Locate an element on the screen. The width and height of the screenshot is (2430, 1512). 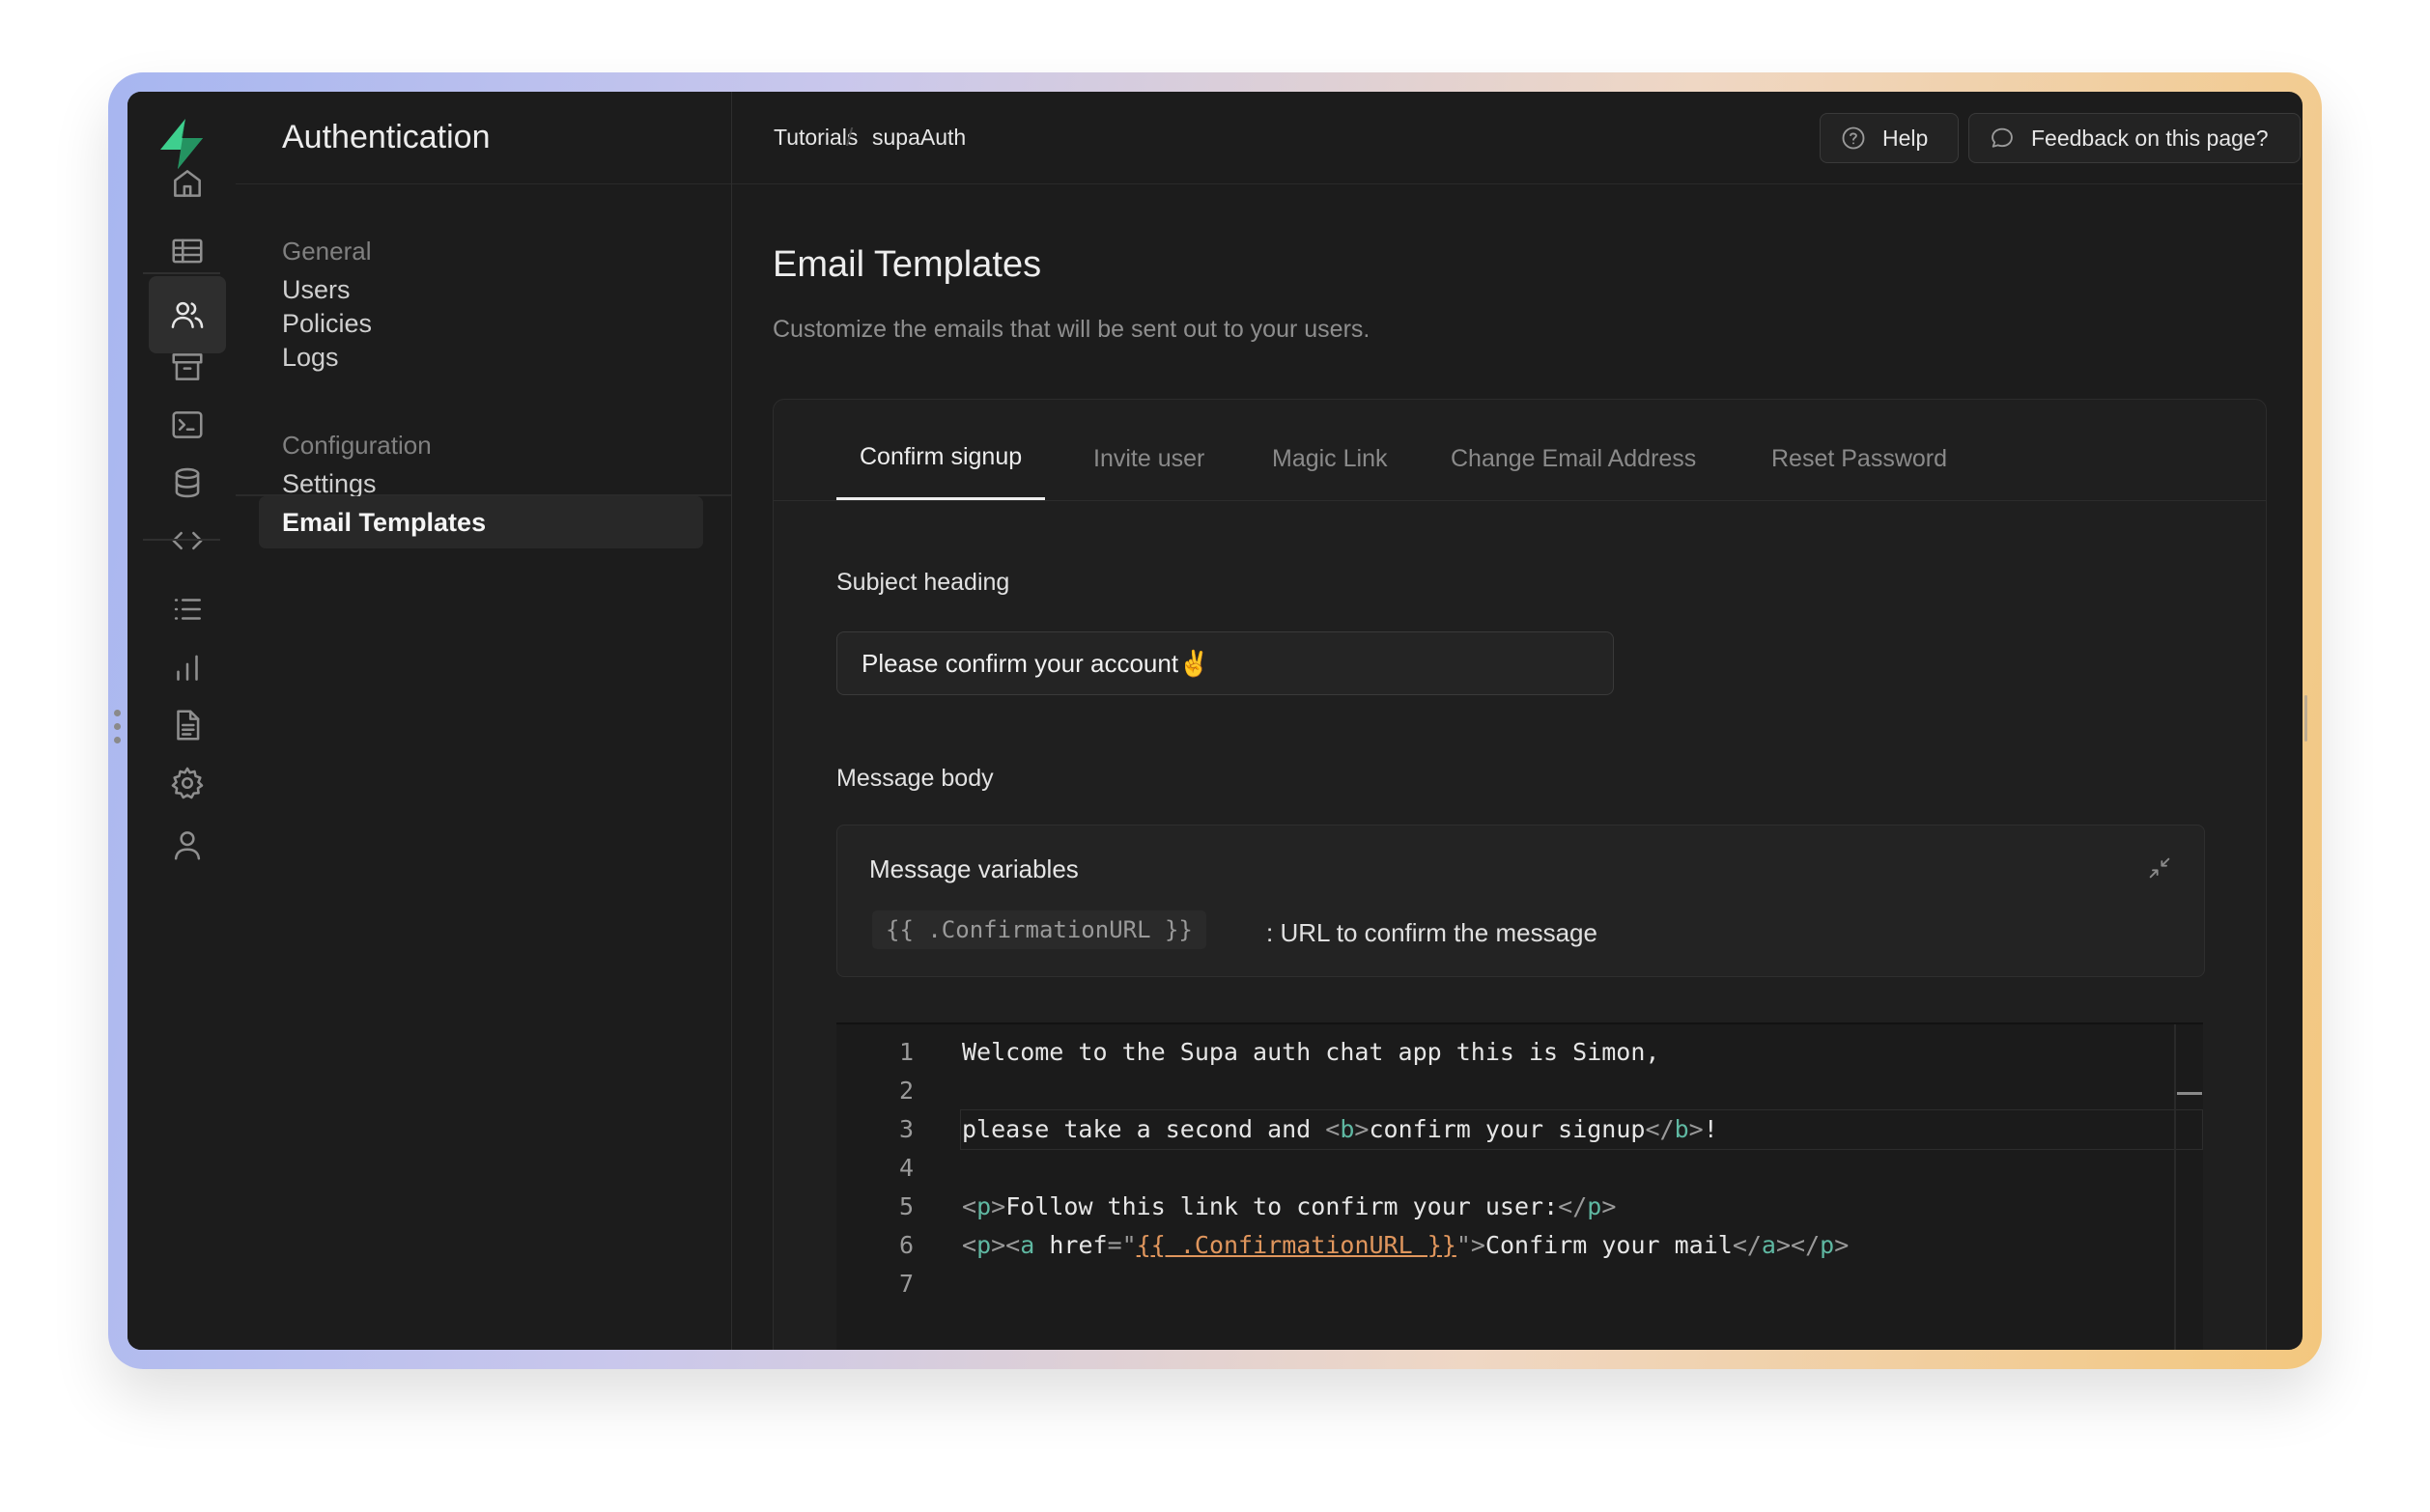
section-general: General is located at coordinates (327, 252).